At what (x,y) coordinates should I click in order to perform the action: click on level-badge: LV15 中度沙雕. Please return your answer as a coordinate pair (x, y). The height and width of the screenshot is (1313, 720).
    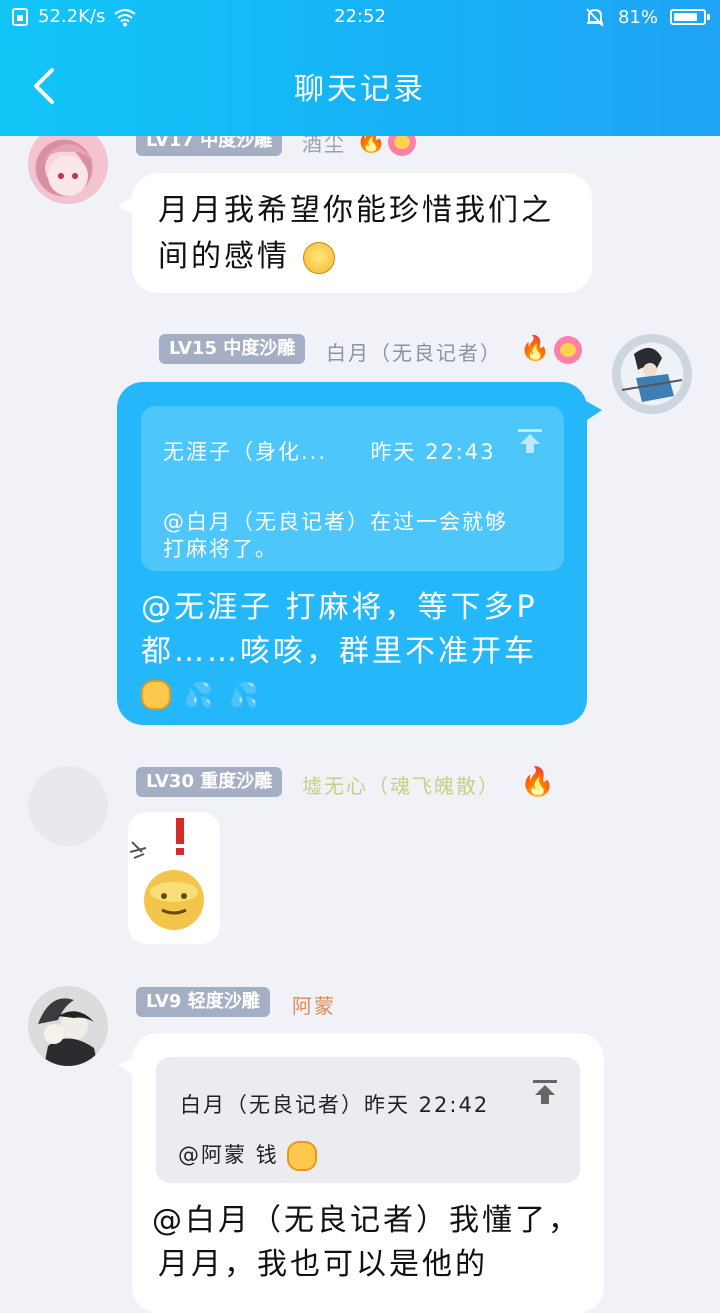
    Looking at the image, I should click on (232, 349).